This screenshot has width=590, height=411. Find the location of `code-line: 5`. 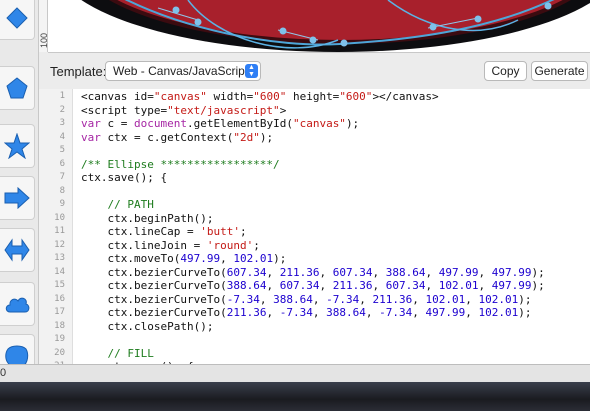

code-line: 5 is located at coordinates (314, 151).